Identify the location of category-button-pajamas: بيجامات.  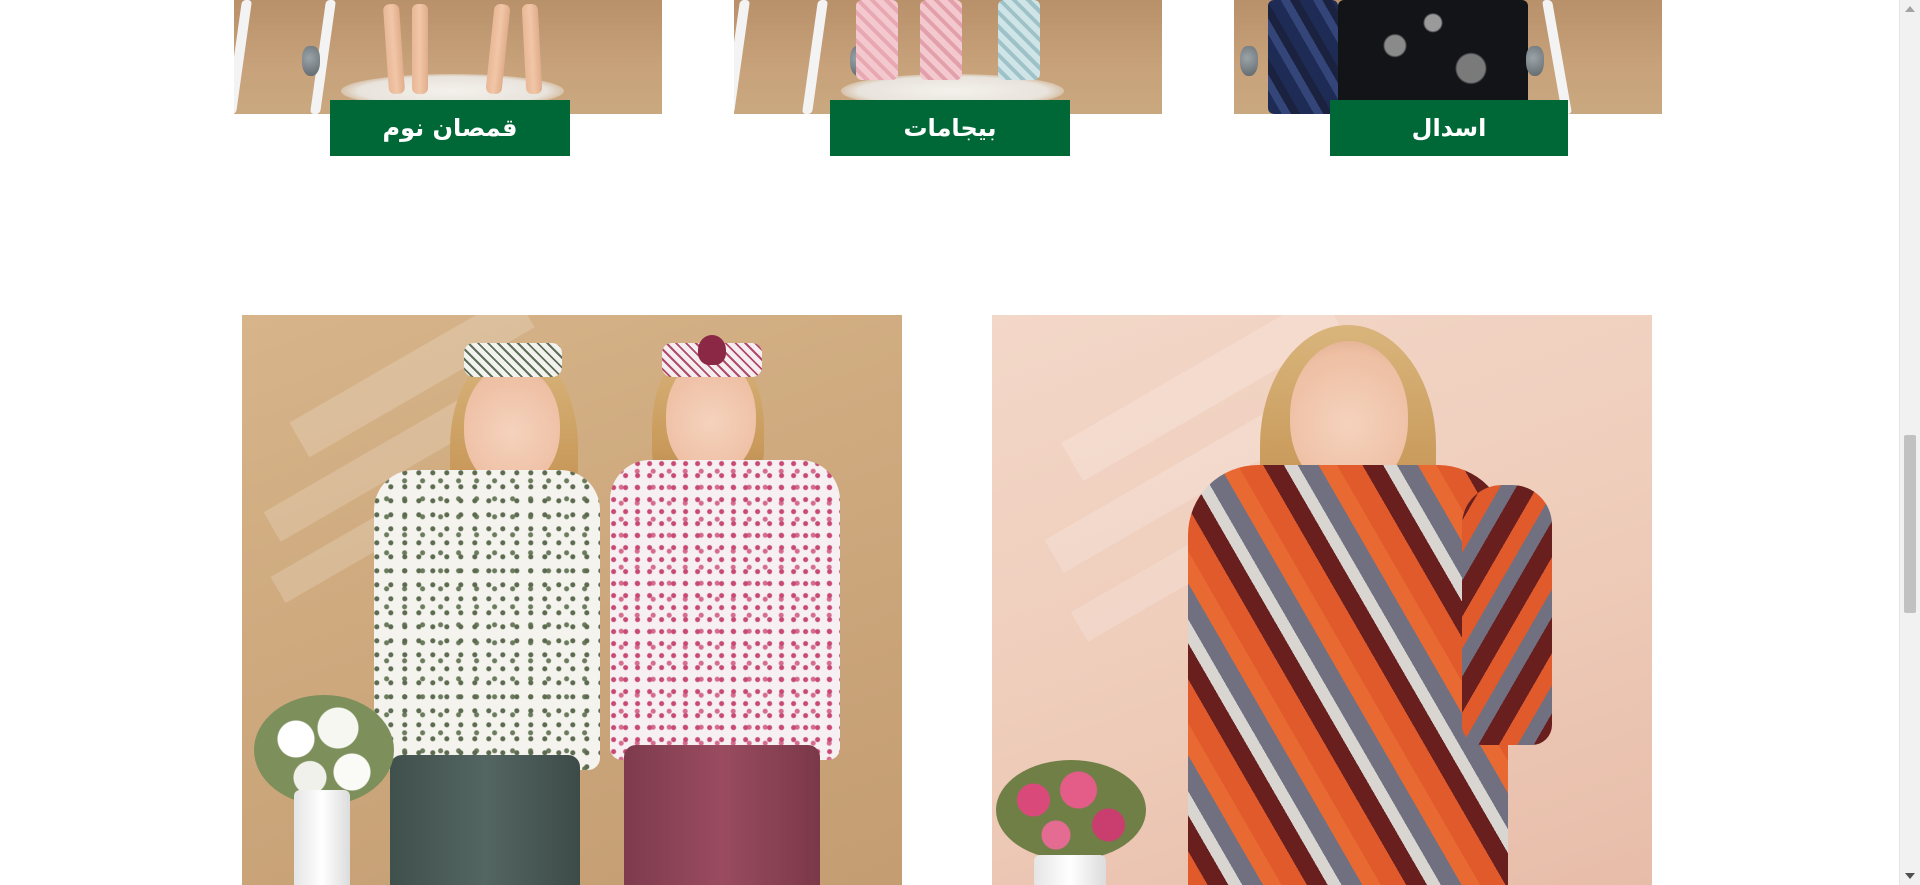
(950, 128).